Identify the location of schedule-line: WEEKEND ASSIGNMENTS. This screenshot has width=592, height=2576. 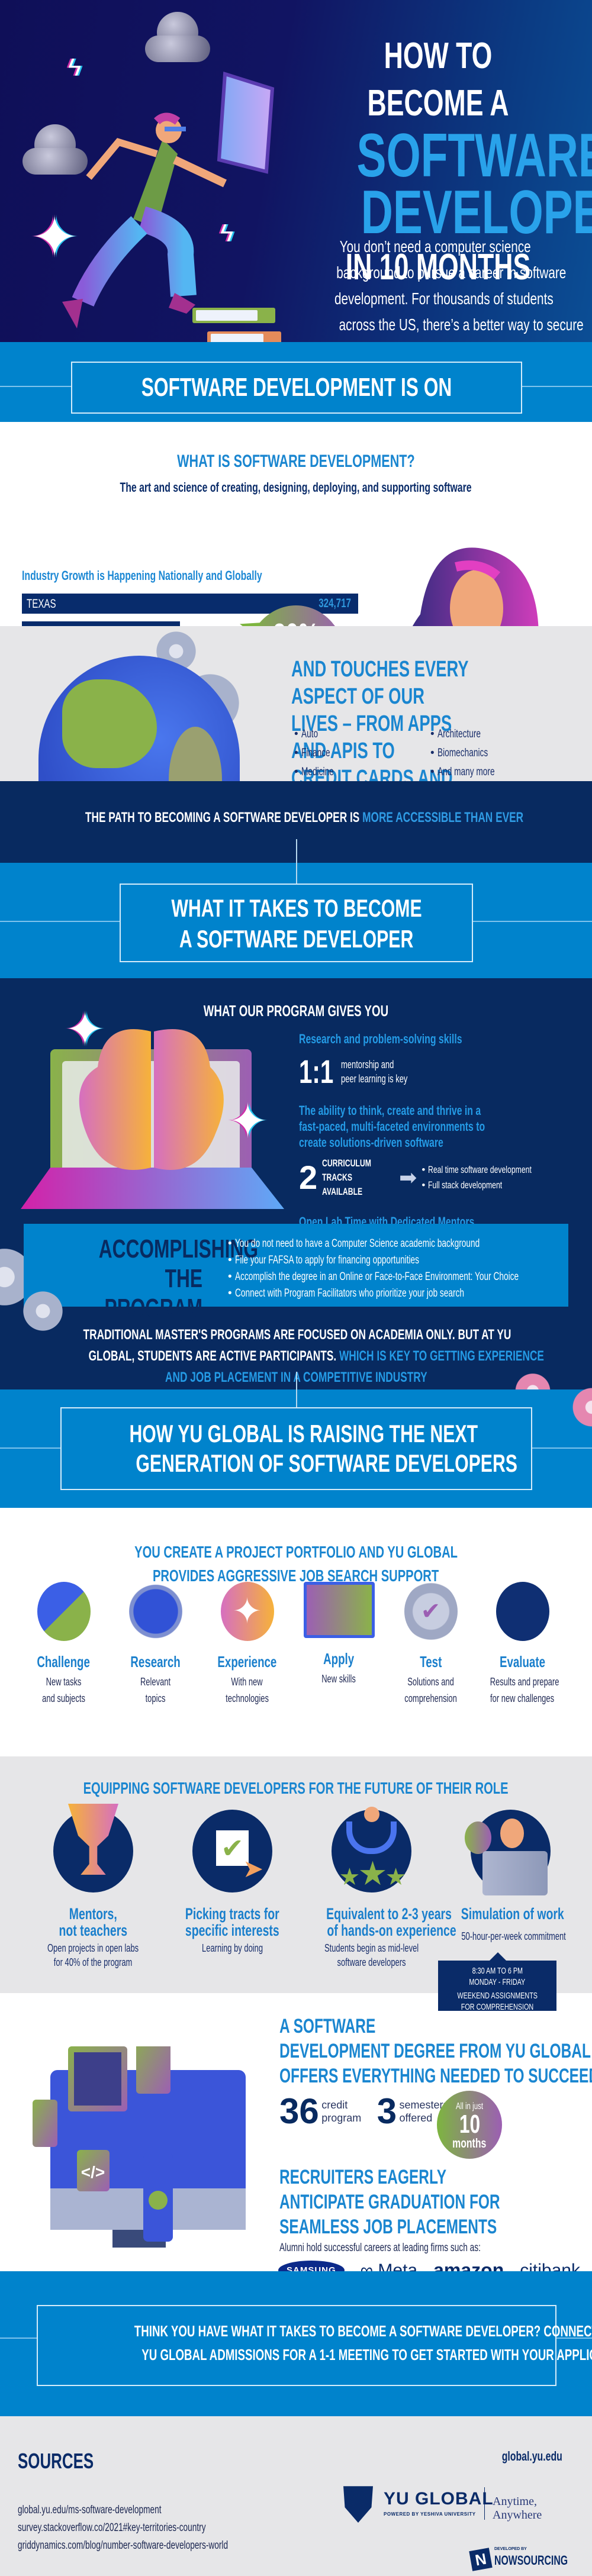
(497, 1996).